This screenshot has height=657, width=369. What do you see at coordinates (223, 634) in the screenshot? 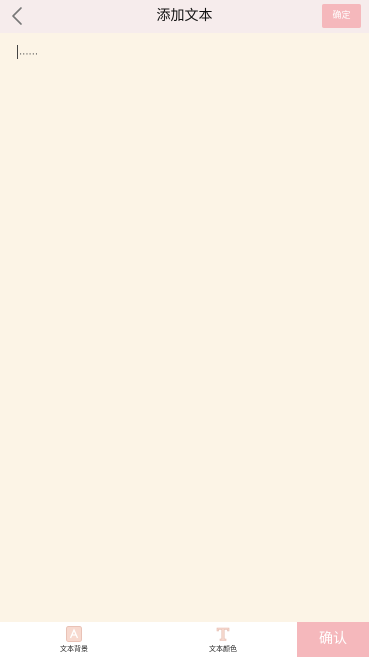
I see `text-color-icon` at bounding box center [223, 634].